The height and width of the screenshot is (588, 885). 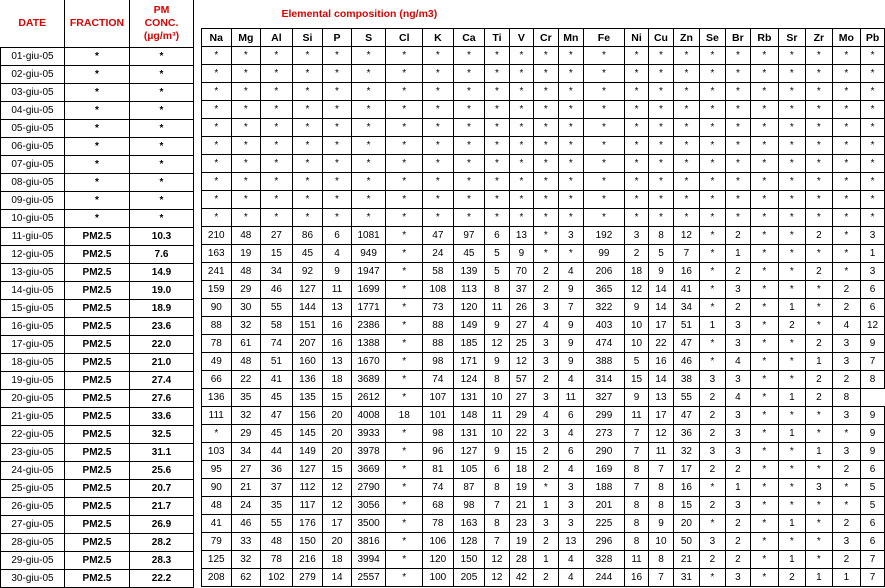 I want to click on value-cell-cu: 8, so click(x=661, y=235).